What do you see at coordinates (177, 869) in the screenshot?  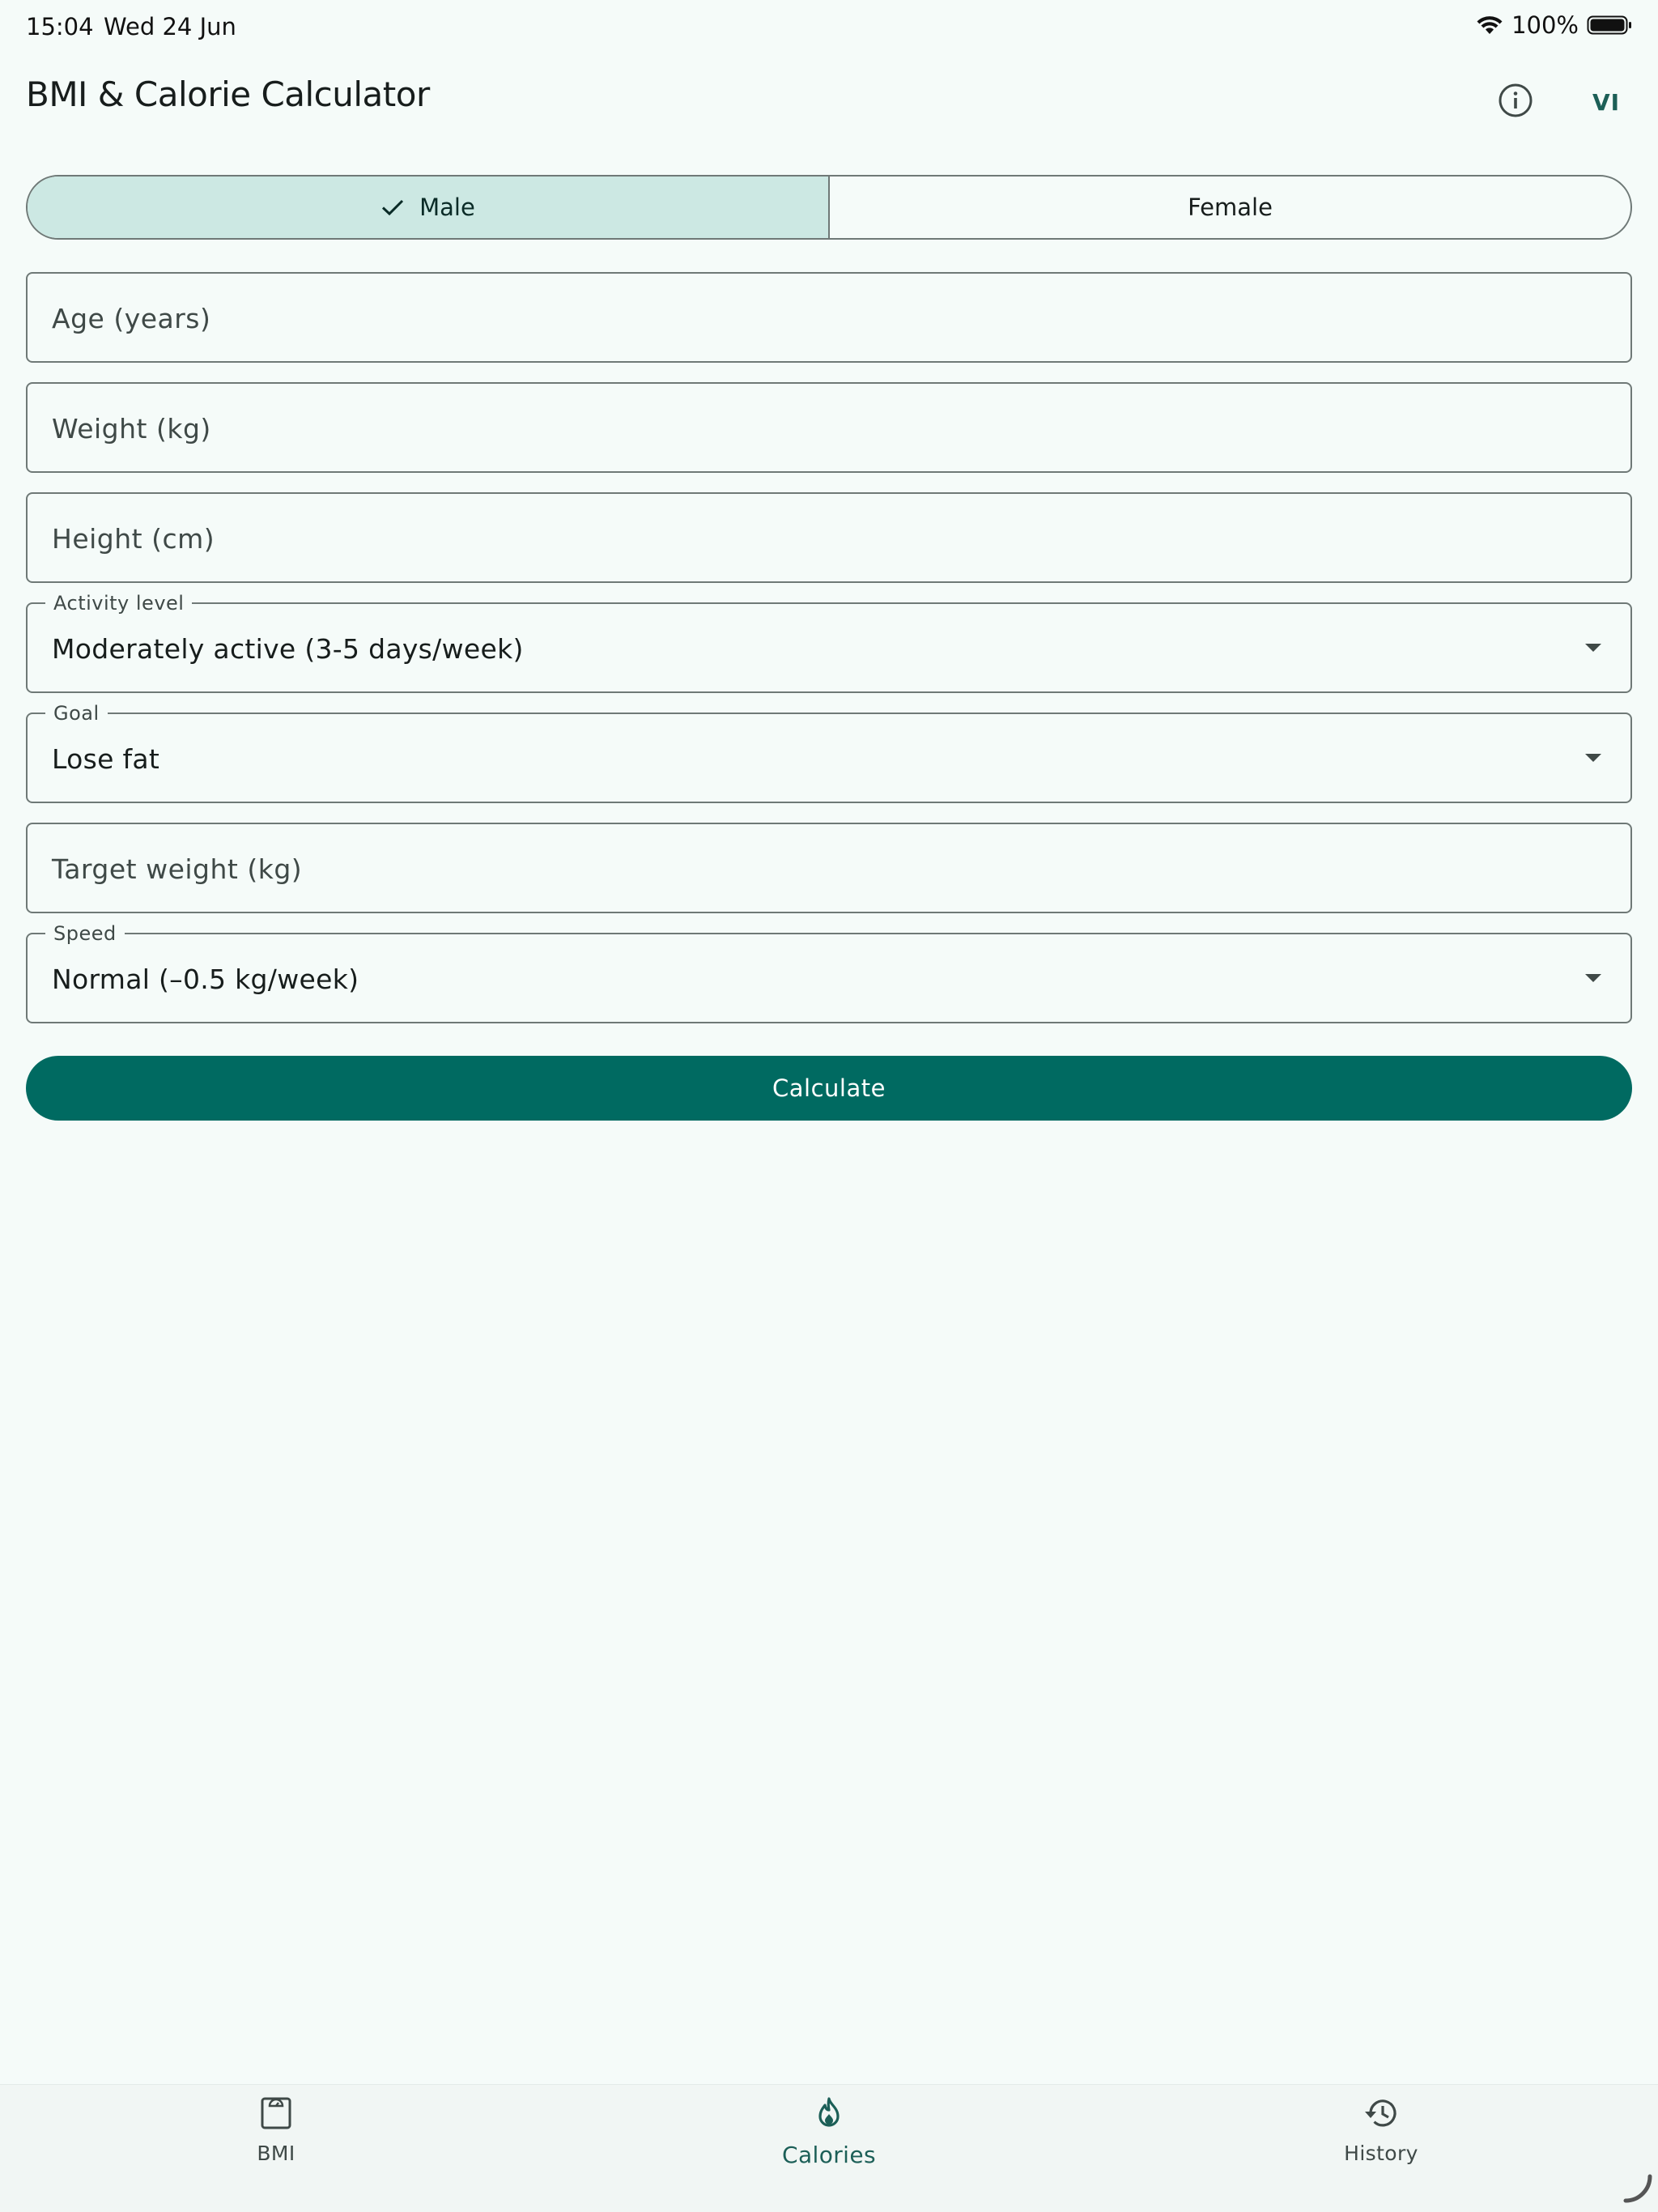 I see `target-weight-placeholder: Target weight (kg)` at bounding box center [177, 869].